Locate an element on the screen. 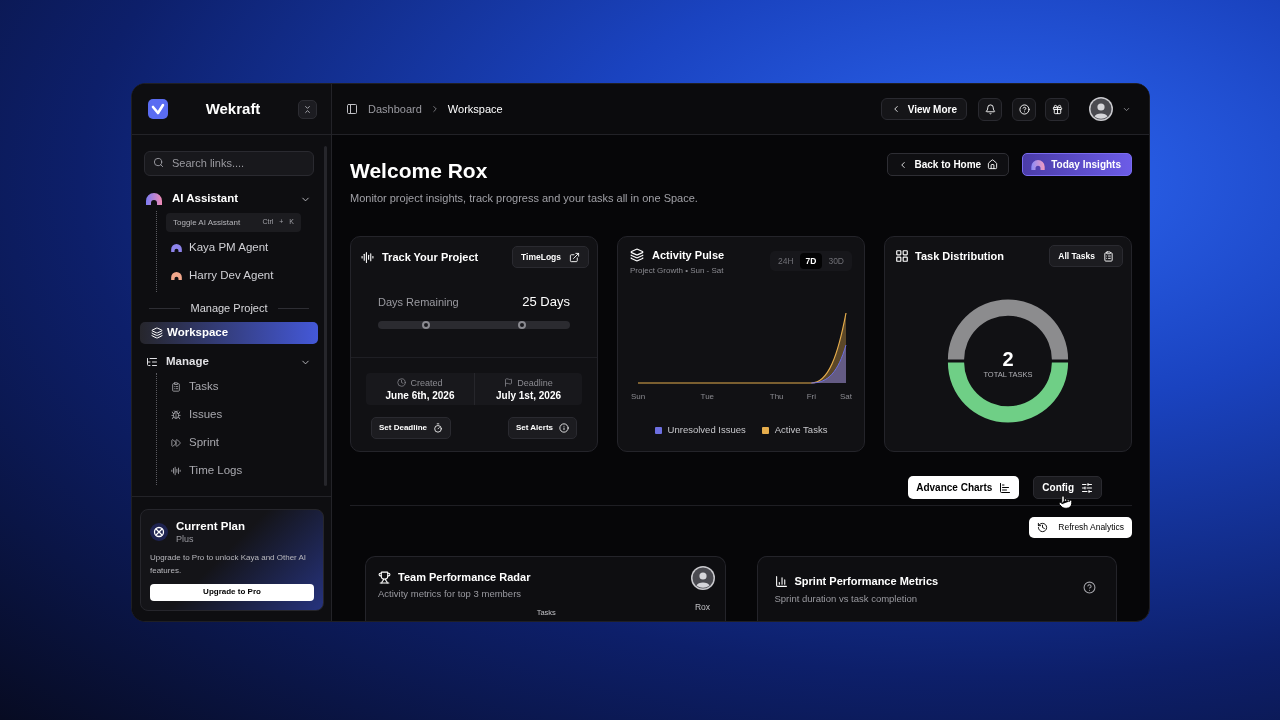 This screenshot has height=720, width=1280. bell-icon is located at coordinates (990, 109).